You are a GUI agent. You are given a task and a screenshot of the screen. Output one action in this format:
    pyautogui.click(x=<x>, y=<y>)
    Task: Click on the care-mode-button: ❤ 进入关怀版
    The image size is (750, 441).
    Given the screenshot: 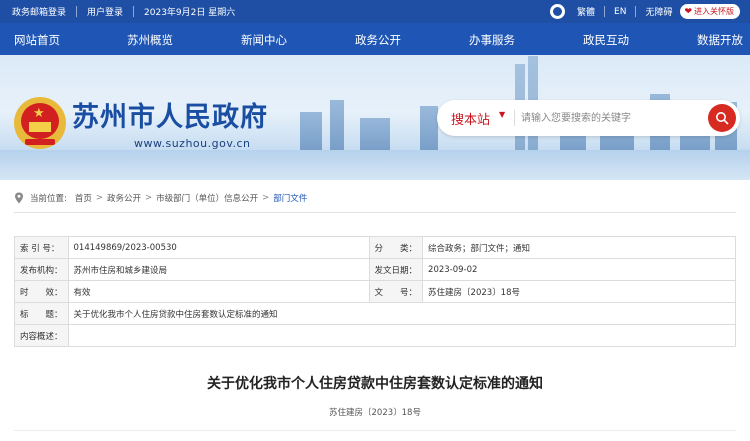 What is the action you would take?
    pyautogui.click(x=710, y=11)
    